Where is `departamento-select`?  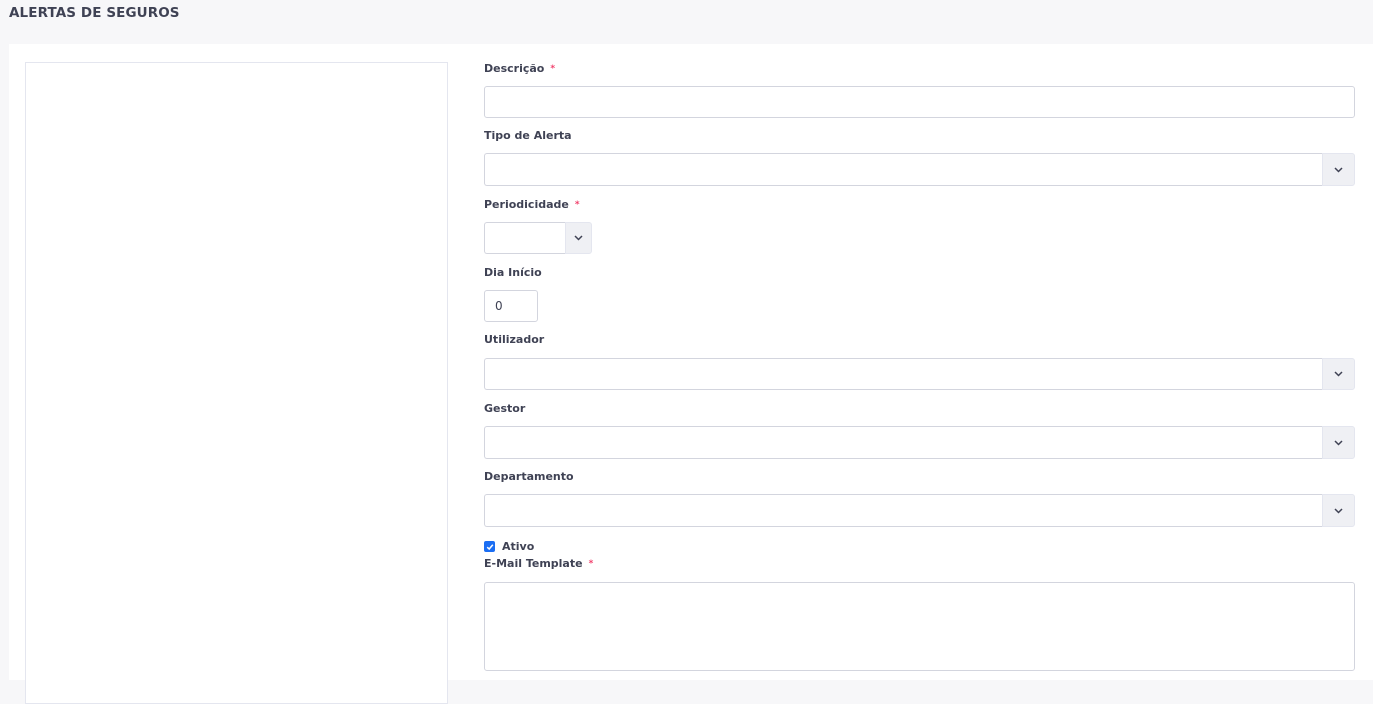
departamento-select is located at coordinates (919, 510).